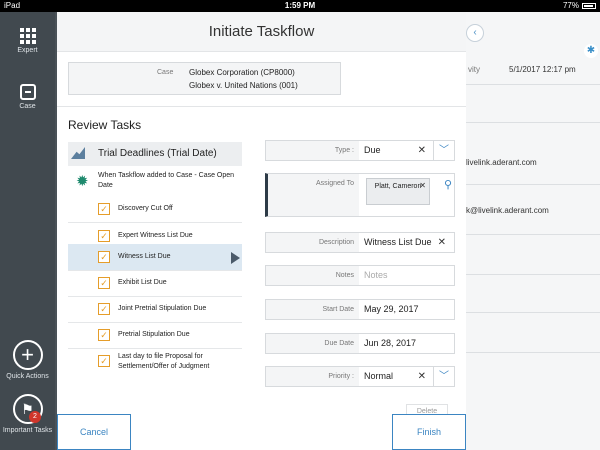 The image size is (600, 450). I want to click on remove-icon: ✕, so click(422, 186).